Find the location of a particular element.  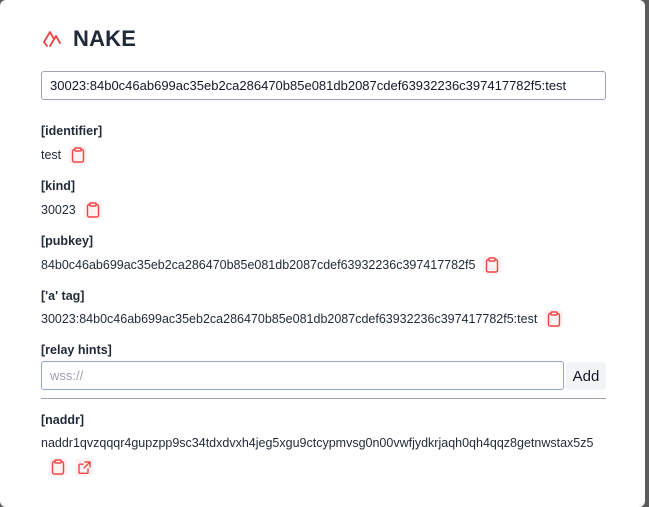

relay-hints-label: [relay hints] is located at coordinates (76, 350).